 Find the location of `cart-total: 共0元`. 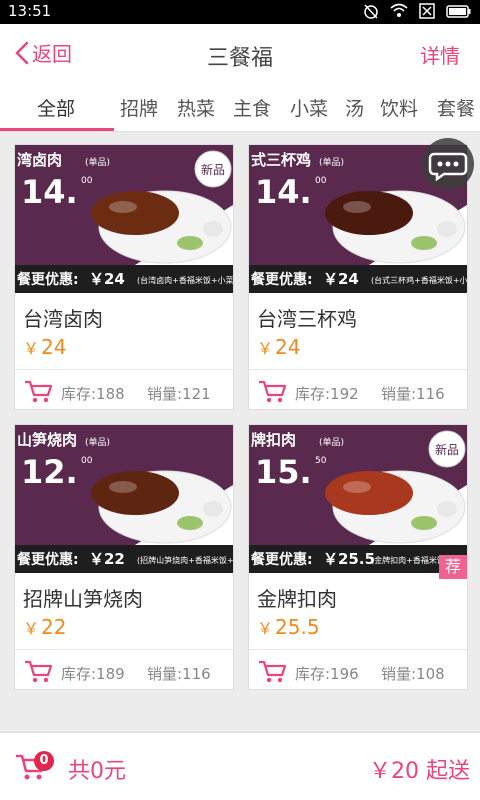

cart-total: 共0元 is located at coordinates (97, 771).